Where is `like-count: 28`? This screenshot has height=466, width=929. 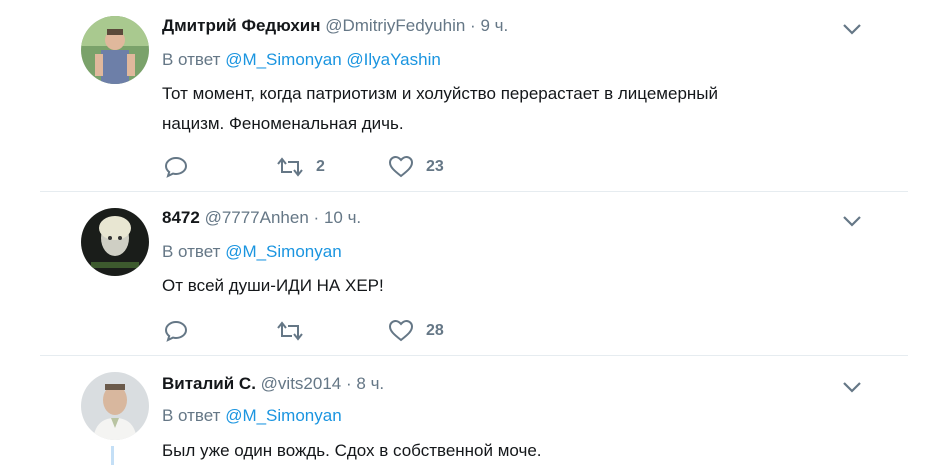 like-count: 28 is located at coordinates (435, 330).